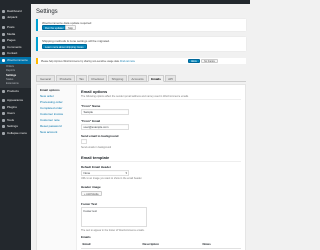  What do you see at coordinates (15, 60) in the screenshot?
I see `sidebar-item-woocommerce: WooCommerce` at bounding box center [15, 60].